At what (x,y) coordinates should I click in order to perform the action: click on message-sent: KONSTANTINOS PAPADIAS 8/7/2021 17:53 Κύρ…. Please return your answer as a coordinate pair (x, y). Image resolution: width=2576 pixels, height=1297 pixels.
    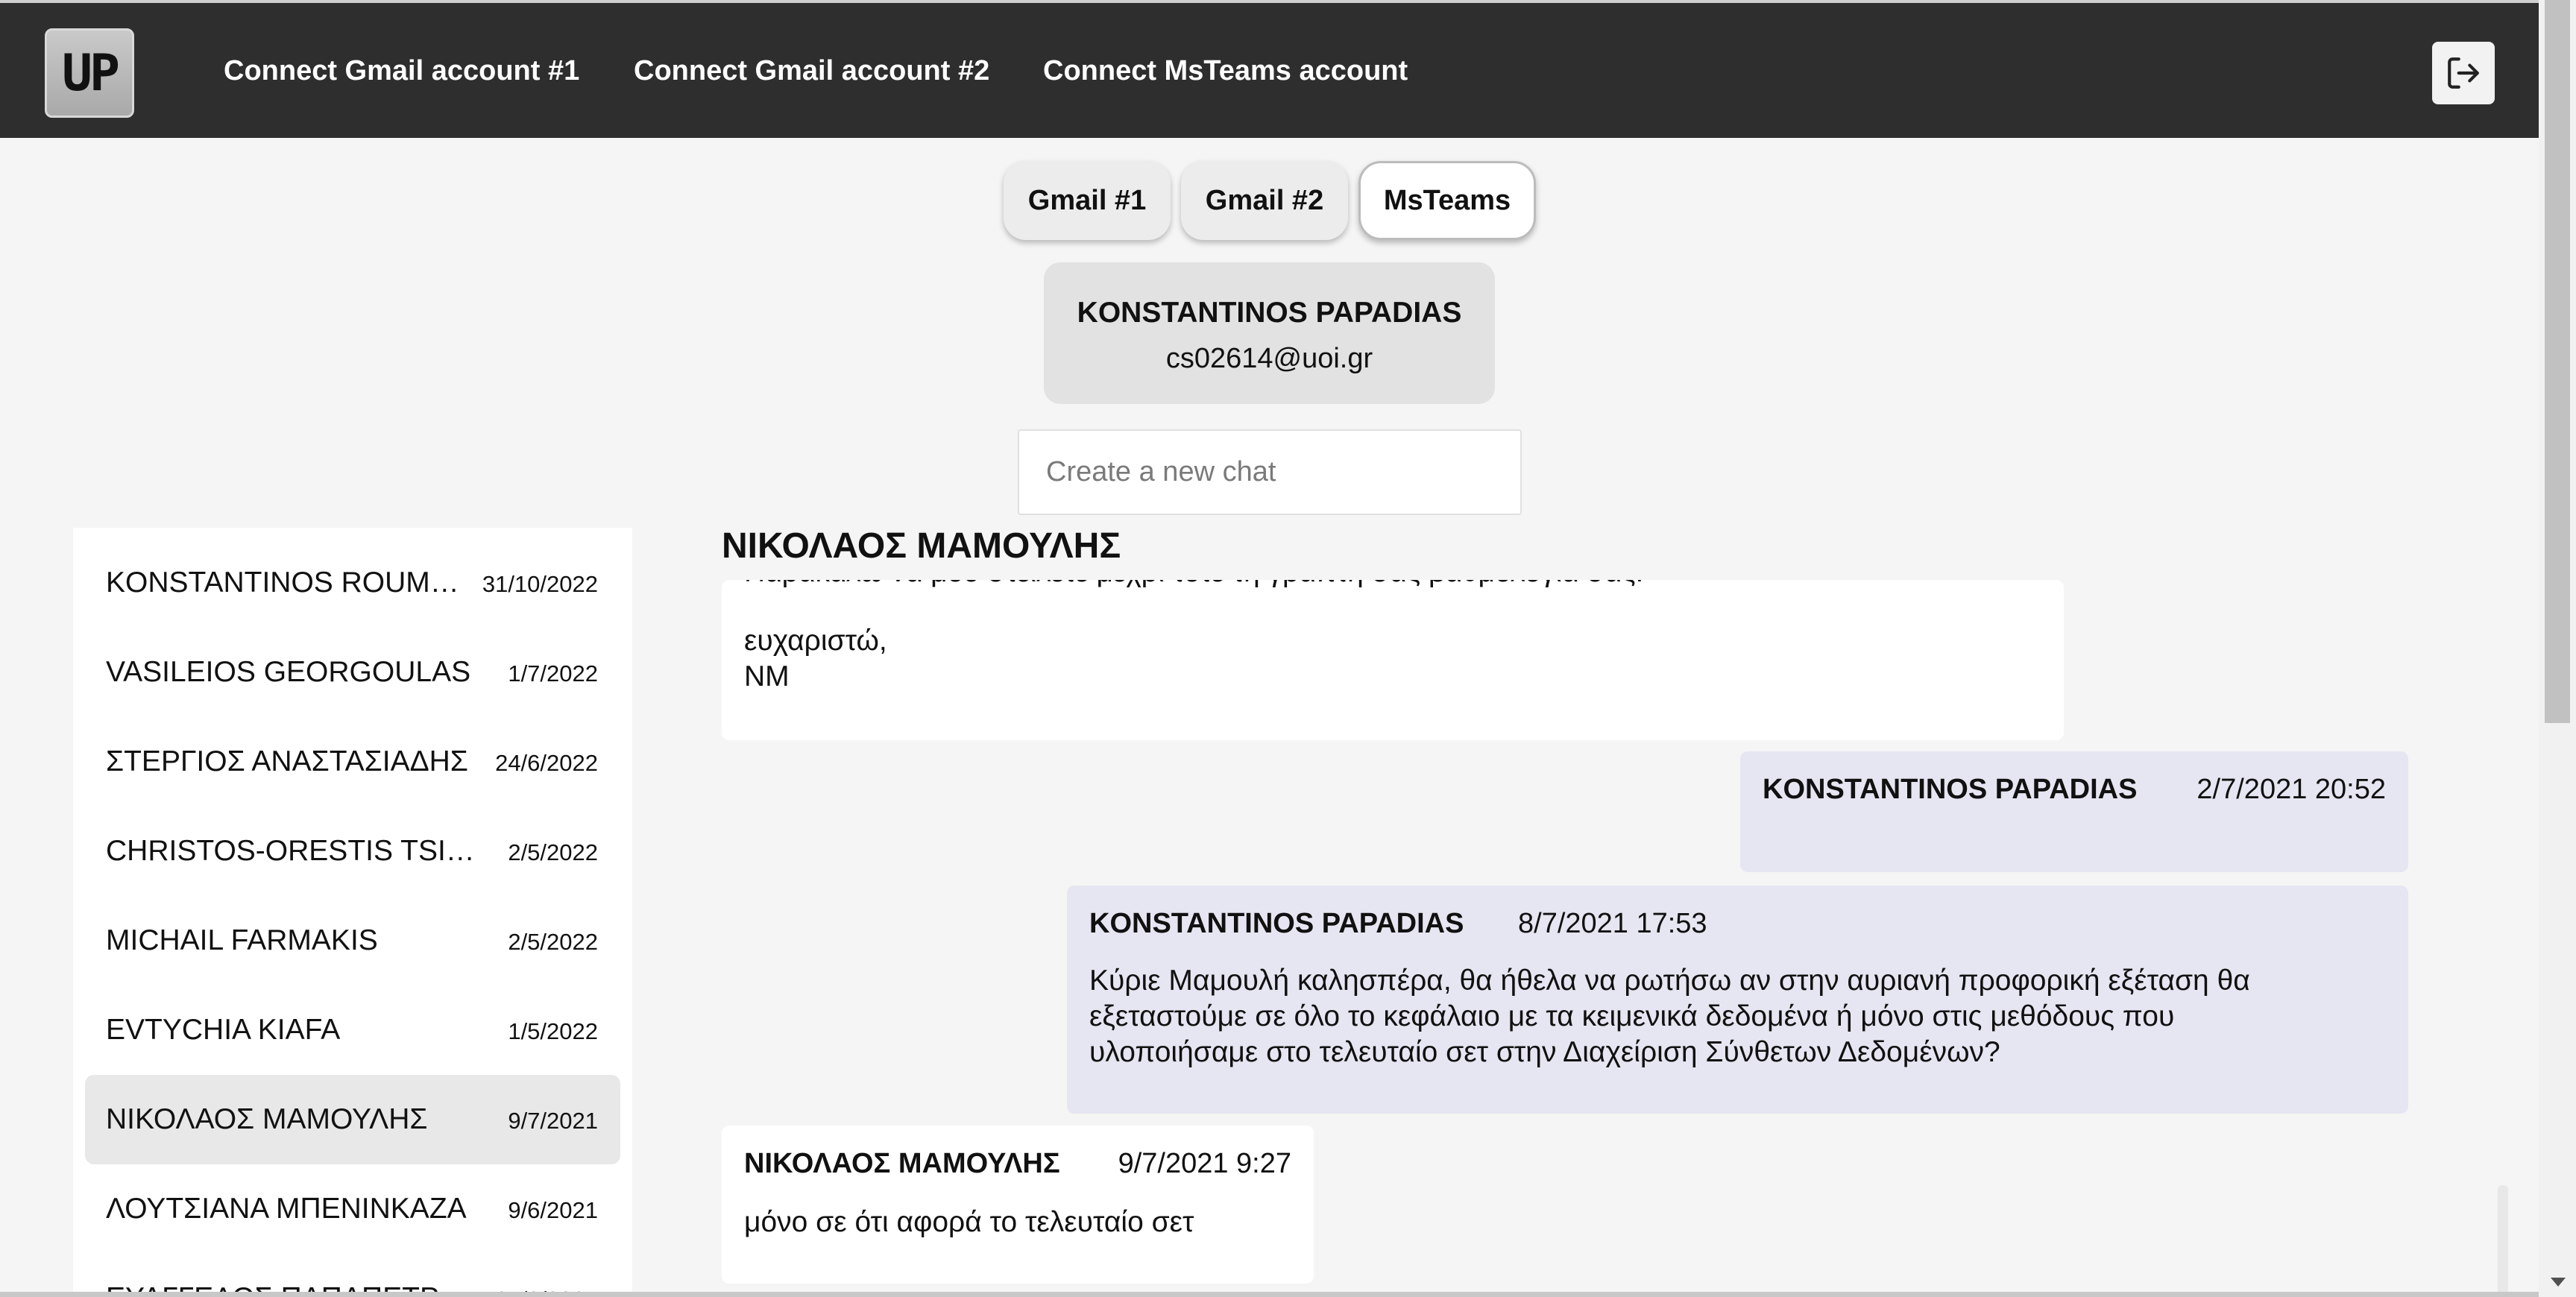
    Looking at the image, I should click on (1738, 1000).